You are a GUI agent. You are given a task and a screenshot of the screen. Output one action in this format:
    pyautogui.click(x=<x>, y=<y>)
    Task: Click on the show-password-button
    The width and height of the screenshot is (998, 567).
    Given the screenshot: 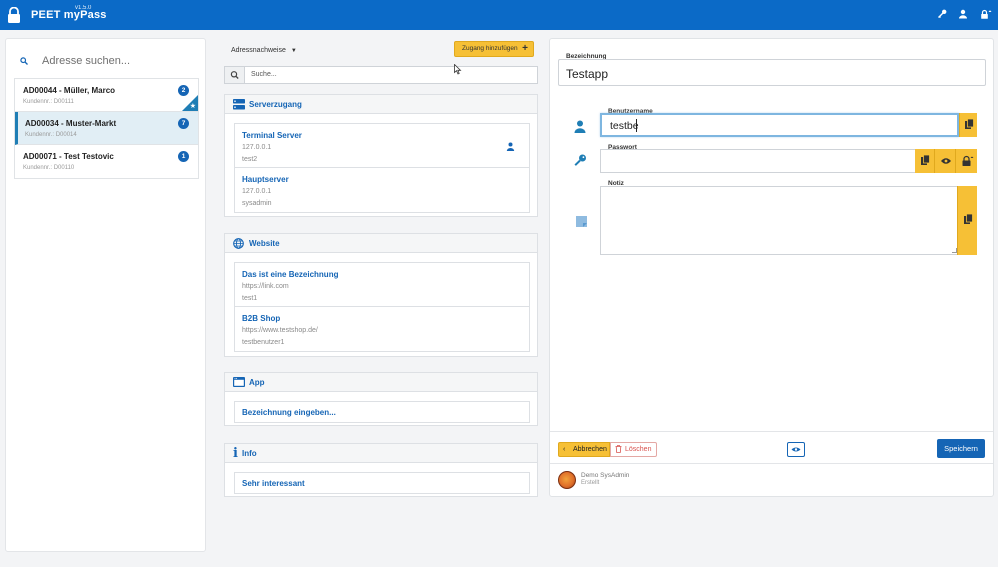 What is the action you would take?
    pyautogui.click(x=946, y=161)
    